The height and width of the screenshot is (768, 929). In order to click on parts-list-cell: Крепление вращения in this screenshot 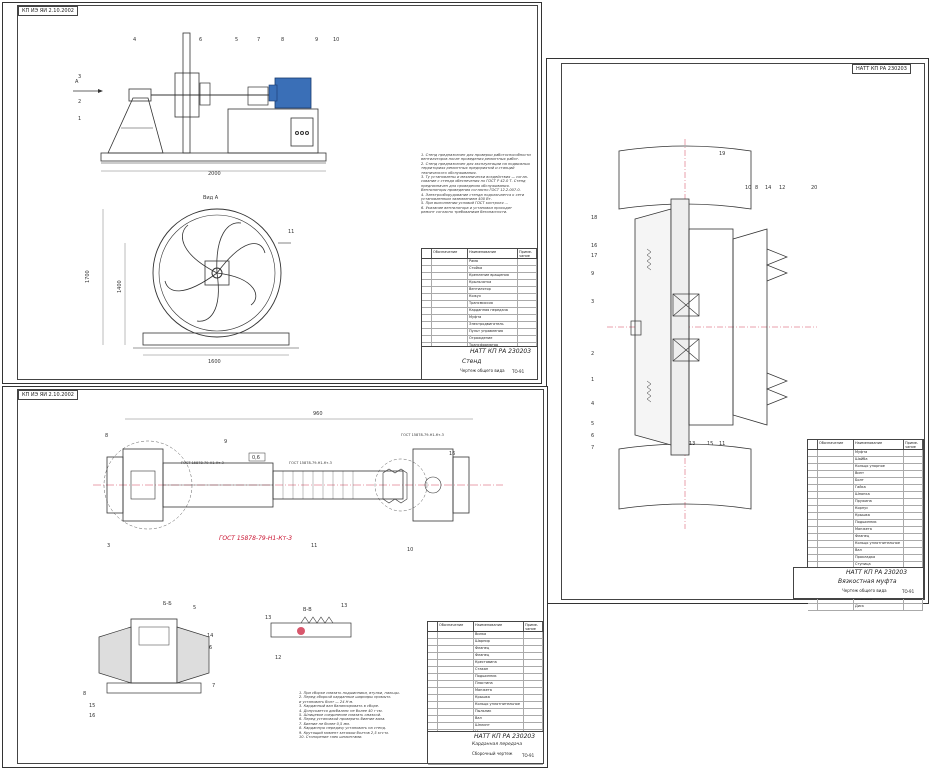, I will do `click(493, 276)`.